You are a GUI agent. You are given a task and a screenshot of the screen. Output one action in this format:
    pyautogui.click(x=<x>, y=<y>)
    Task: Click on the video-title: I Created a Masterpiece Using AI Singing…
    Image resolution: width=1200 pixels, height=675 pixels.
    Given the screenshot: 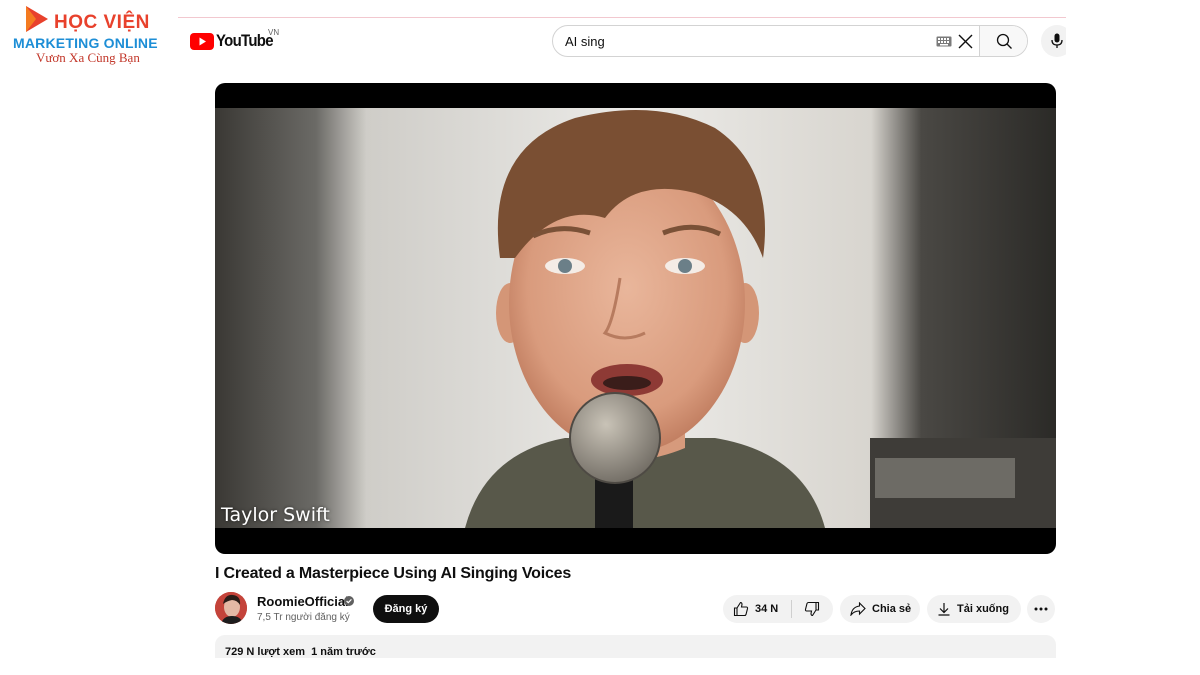 What is the action you would take?
    pyautogui.click(x=393, y=573)
    